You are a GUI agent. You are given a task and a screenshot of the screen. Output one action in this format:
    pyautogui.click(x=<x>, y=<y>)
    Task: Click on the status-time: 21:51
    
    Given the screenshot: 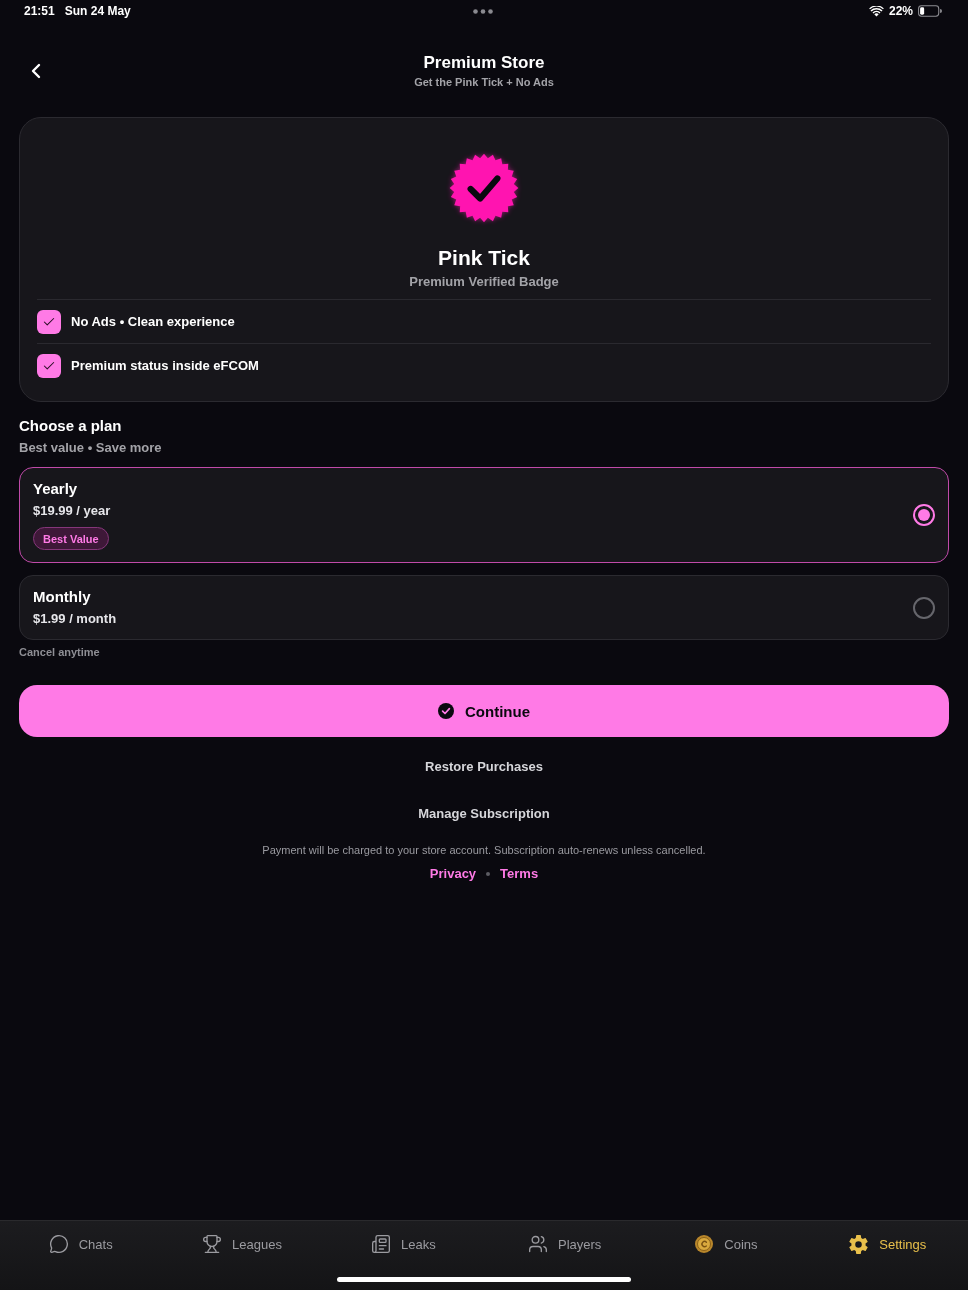 What is the action you would take?
    pyautogui.click(x=39, y=11)
    